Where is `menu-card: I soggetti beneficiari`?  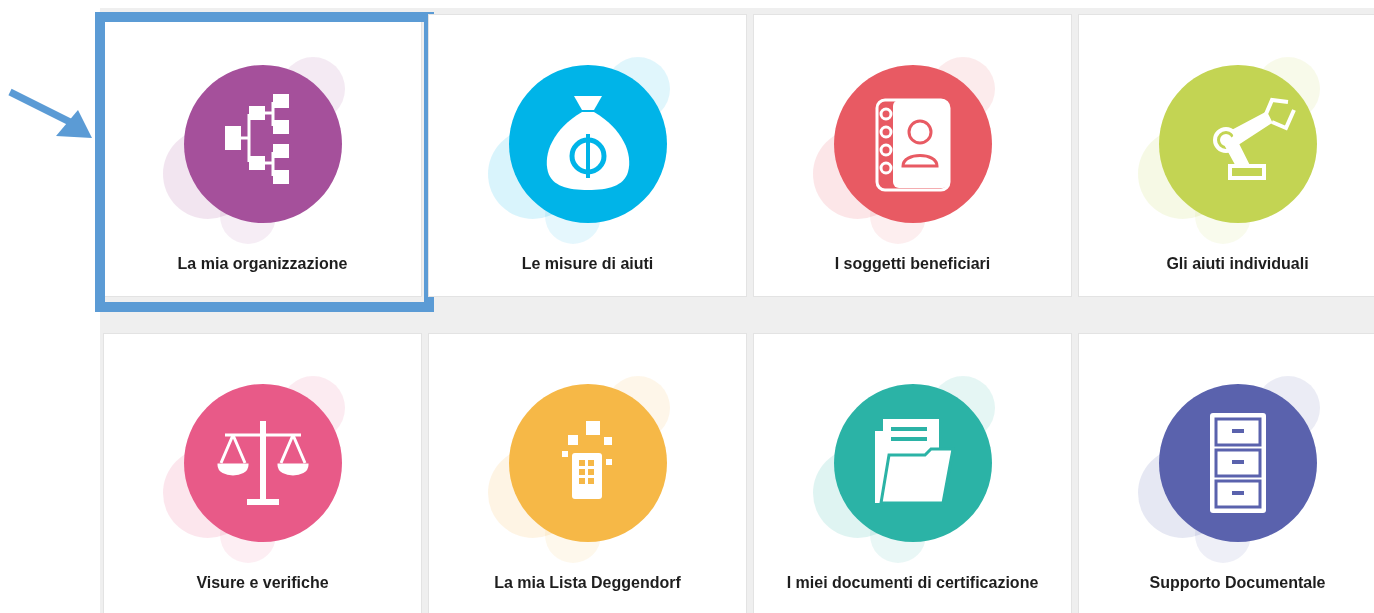
menu-card: I soggetti beneficiari is located at coordinates (912, 155).